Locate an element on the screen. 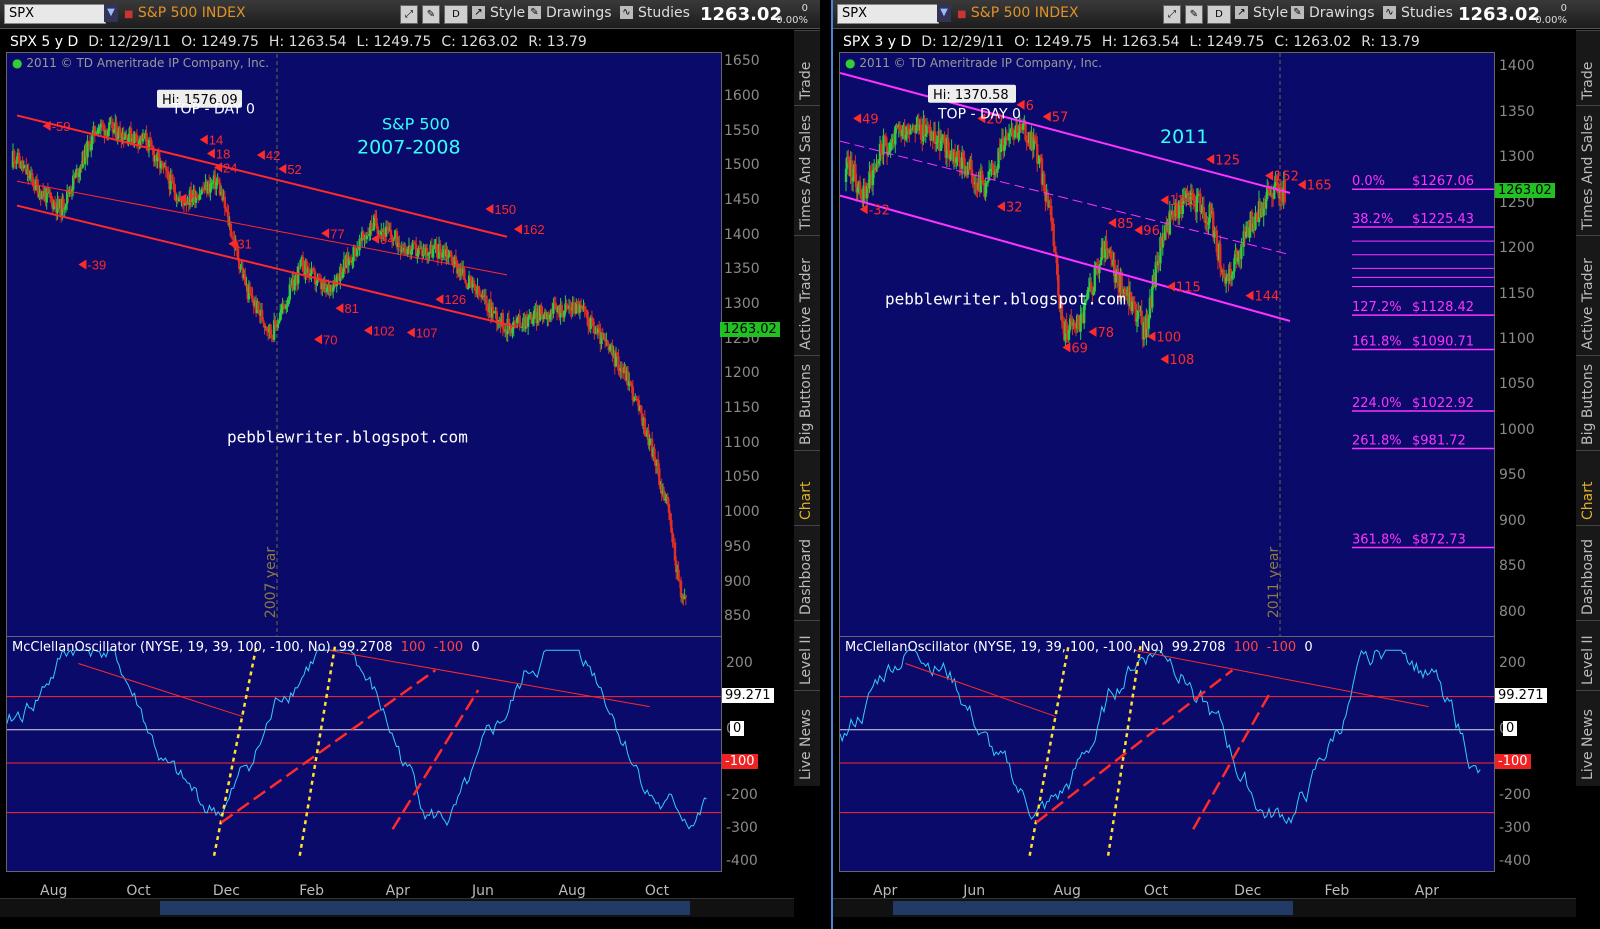  bar-count-label: 125 is located at coordinates (1227, 160).